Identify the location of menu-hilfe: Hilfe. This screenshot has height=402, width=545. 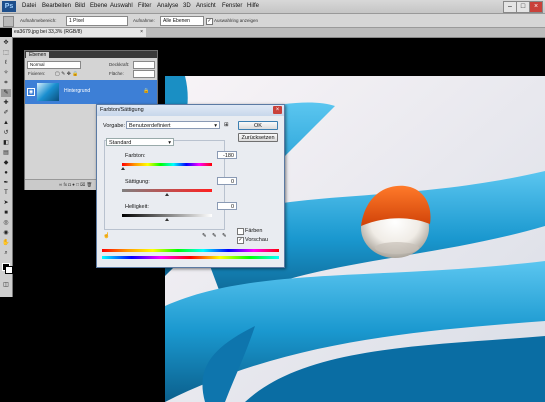
(253, 6).